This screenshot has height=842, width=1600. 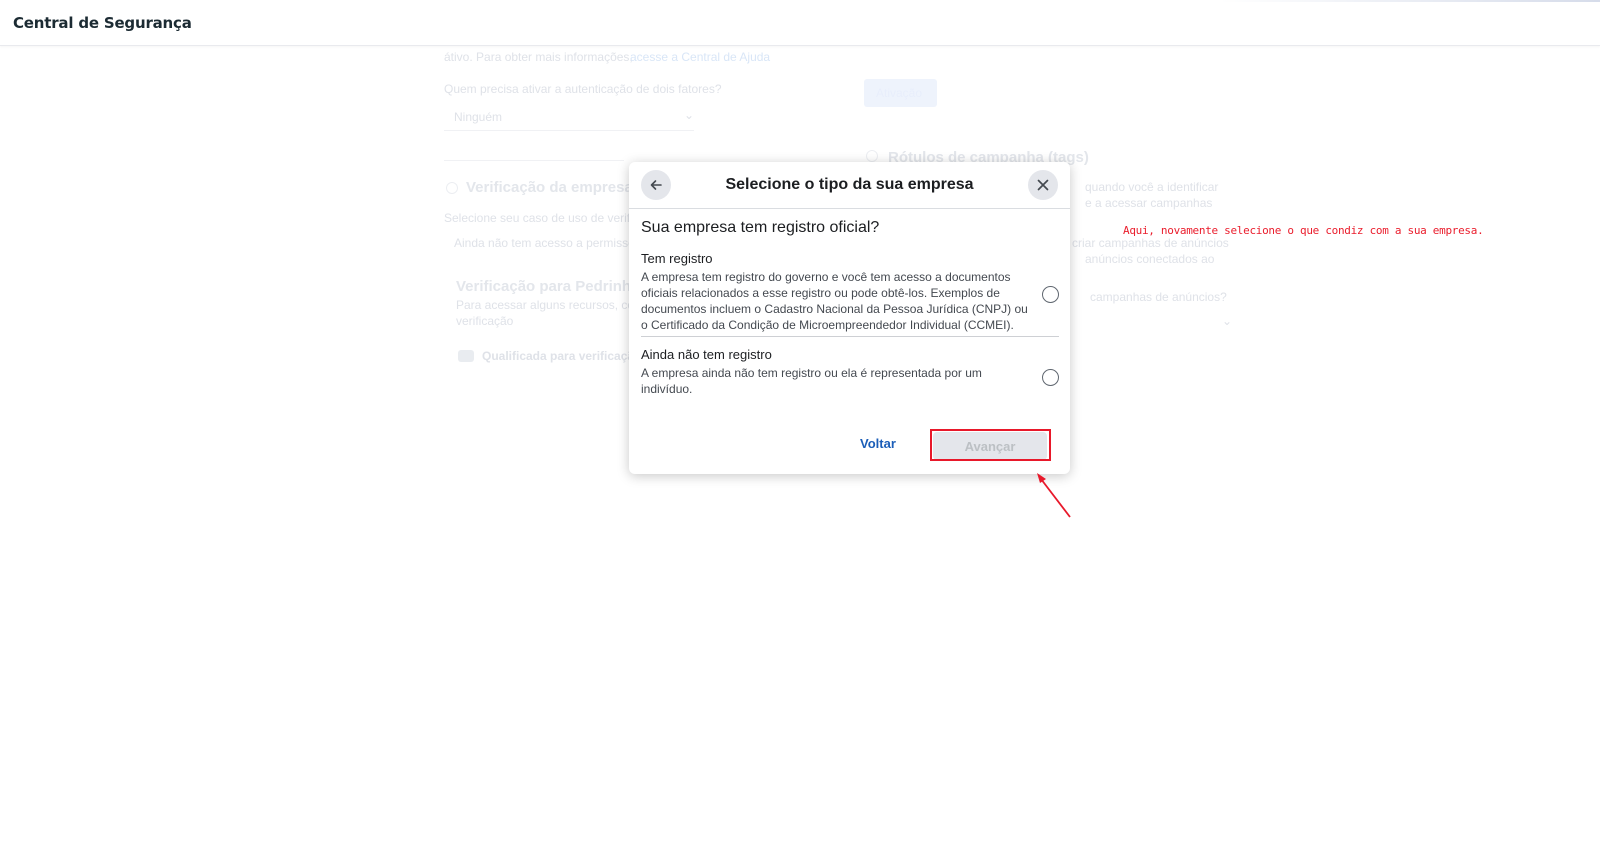 I want to click on avancar-button: Avançar, so click(x=990, y=446).